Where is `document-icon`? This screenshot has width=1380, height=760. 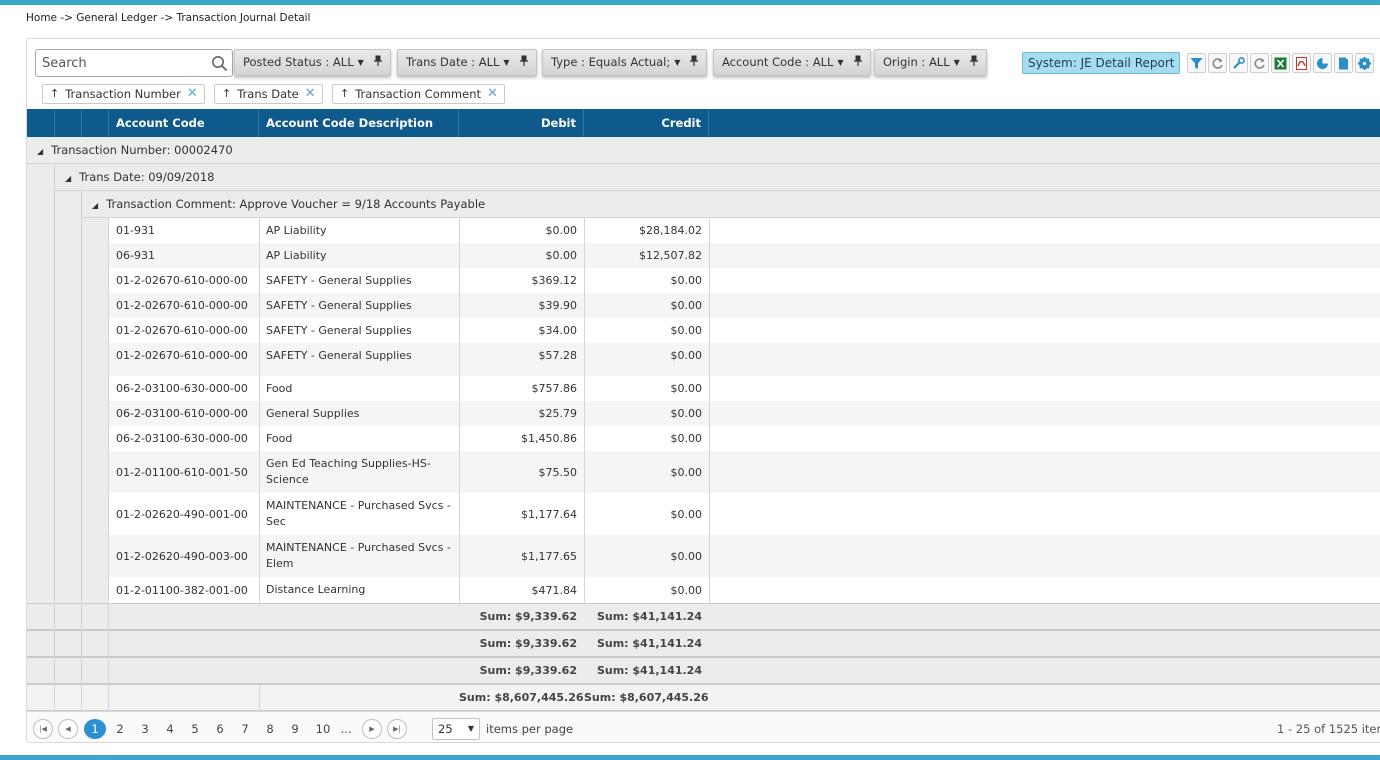
document-icon is located at coordinates (1343, 63).